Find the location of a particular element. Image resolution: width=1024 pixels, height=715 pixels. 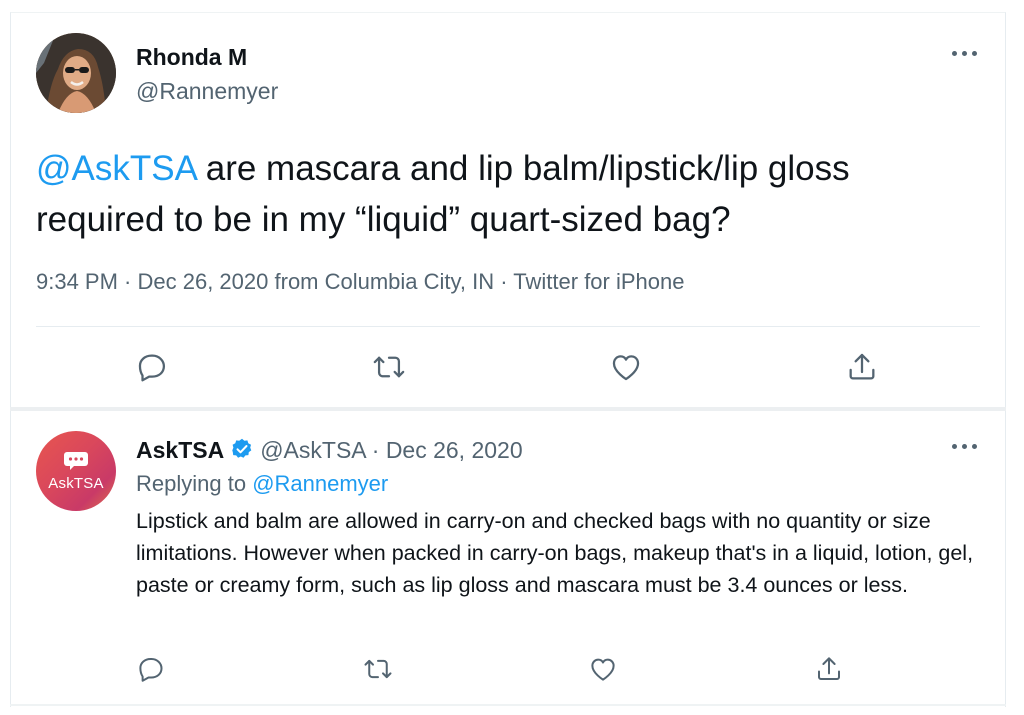

author-handle: @Rannemyer is located at coordinates (207, 91).